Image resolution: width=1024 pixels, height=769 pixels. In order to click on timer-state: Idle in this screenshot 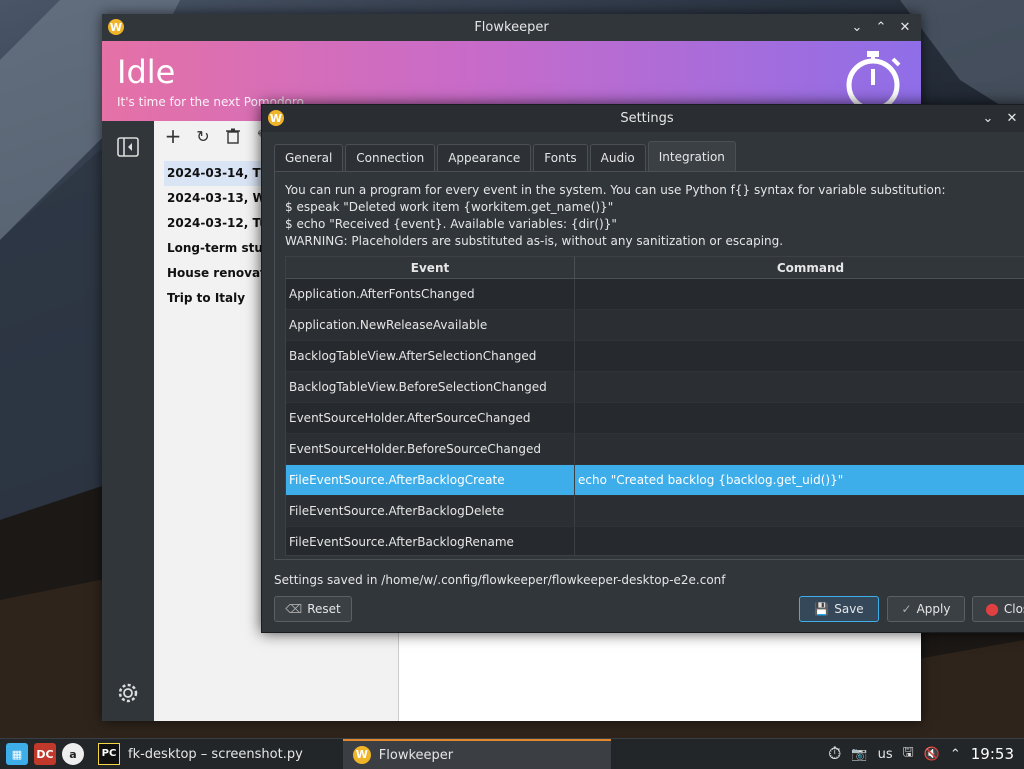, I will do `click(146, 72)`.